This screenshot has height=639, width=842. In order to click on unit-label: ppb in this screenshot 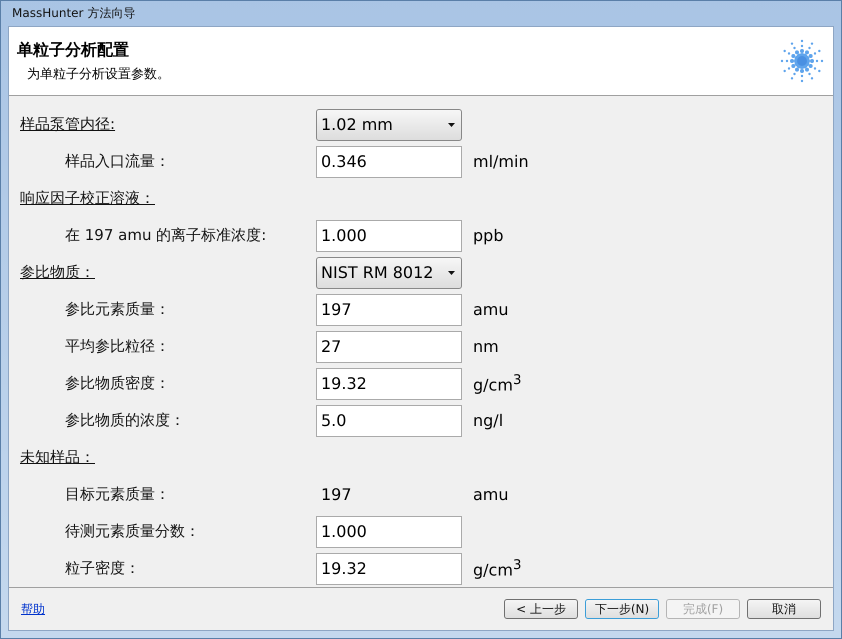, I will do `click(488, 235)`.